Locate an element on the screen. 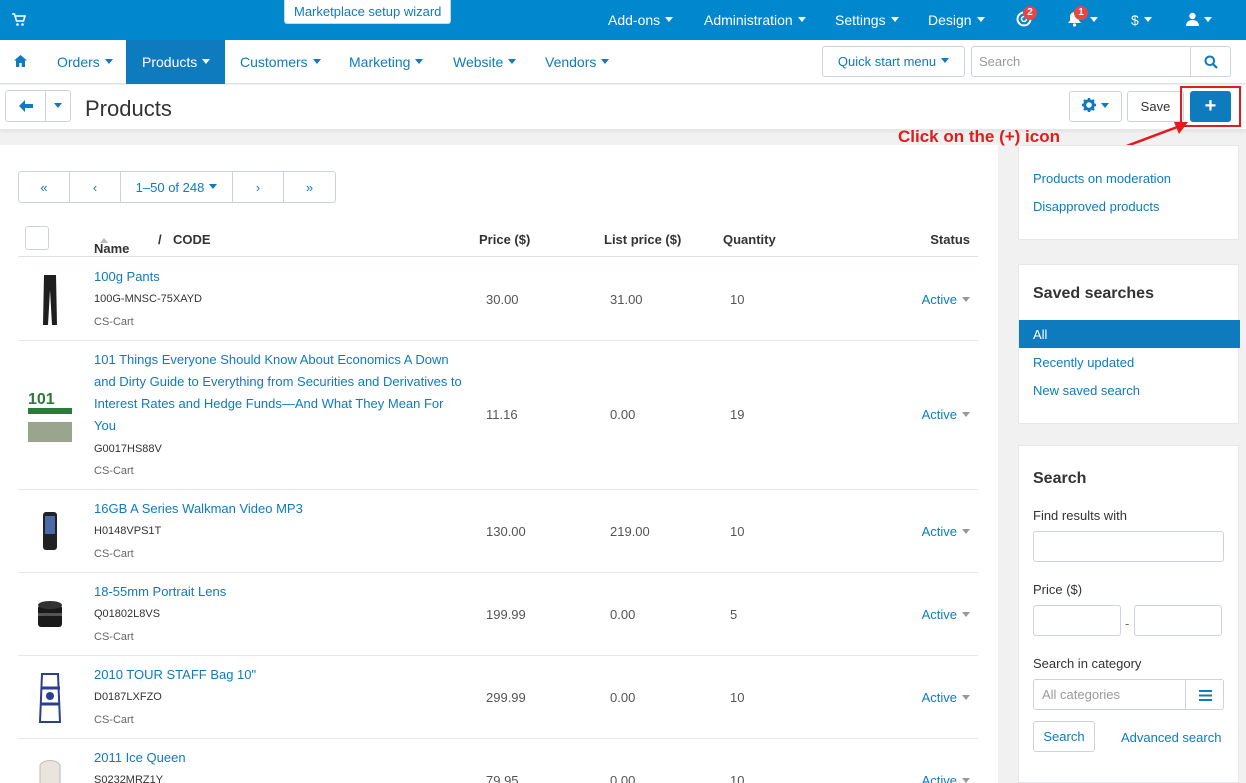  new-saved-search-link: New saved search is located at coordinates (1086, 390).